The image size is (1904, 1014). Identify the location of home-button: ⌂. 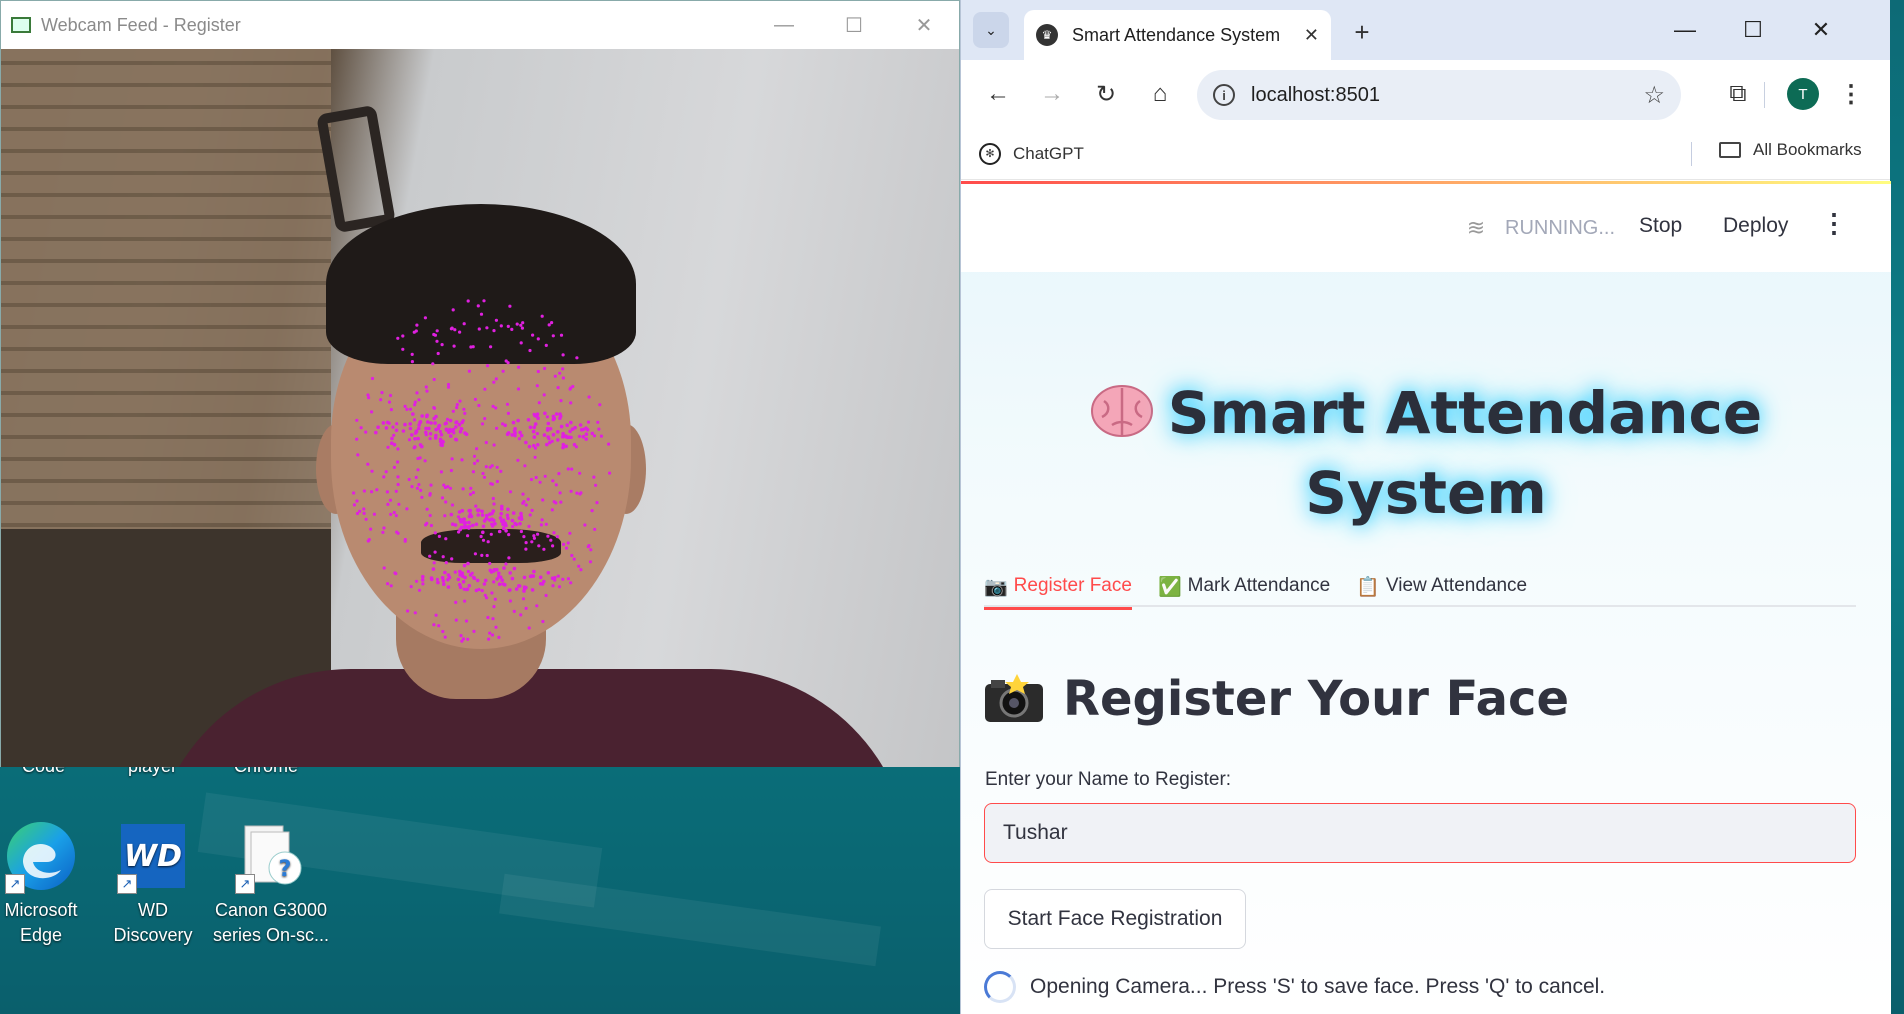
(1160, 94).